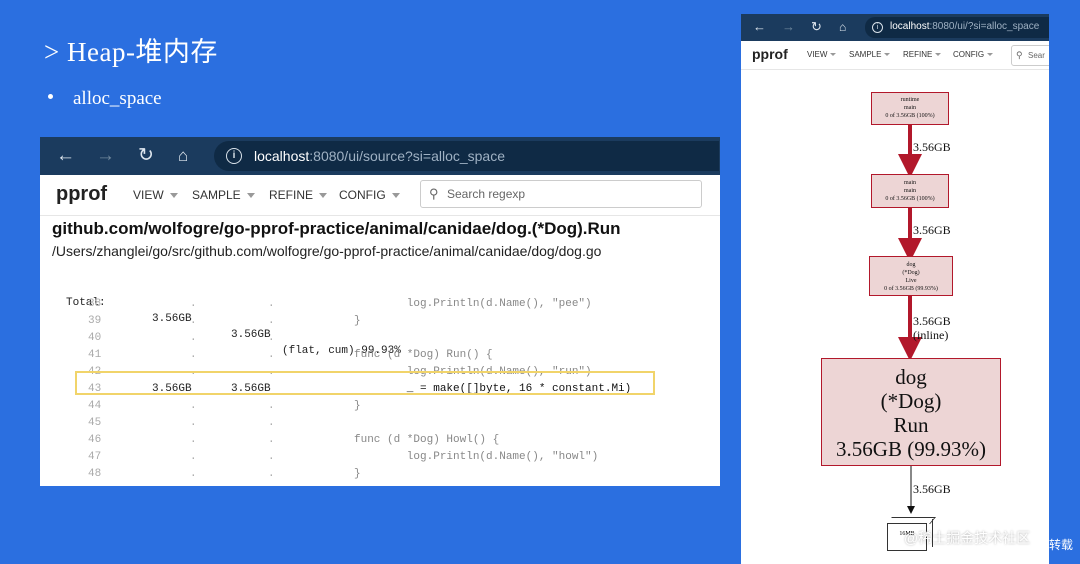 This screenshot has width=1080, height=564. What do you see at coordinates (911, 273) in the screenshot?
I see `node-line: (*Dog)` at bounding box center [911, 273].